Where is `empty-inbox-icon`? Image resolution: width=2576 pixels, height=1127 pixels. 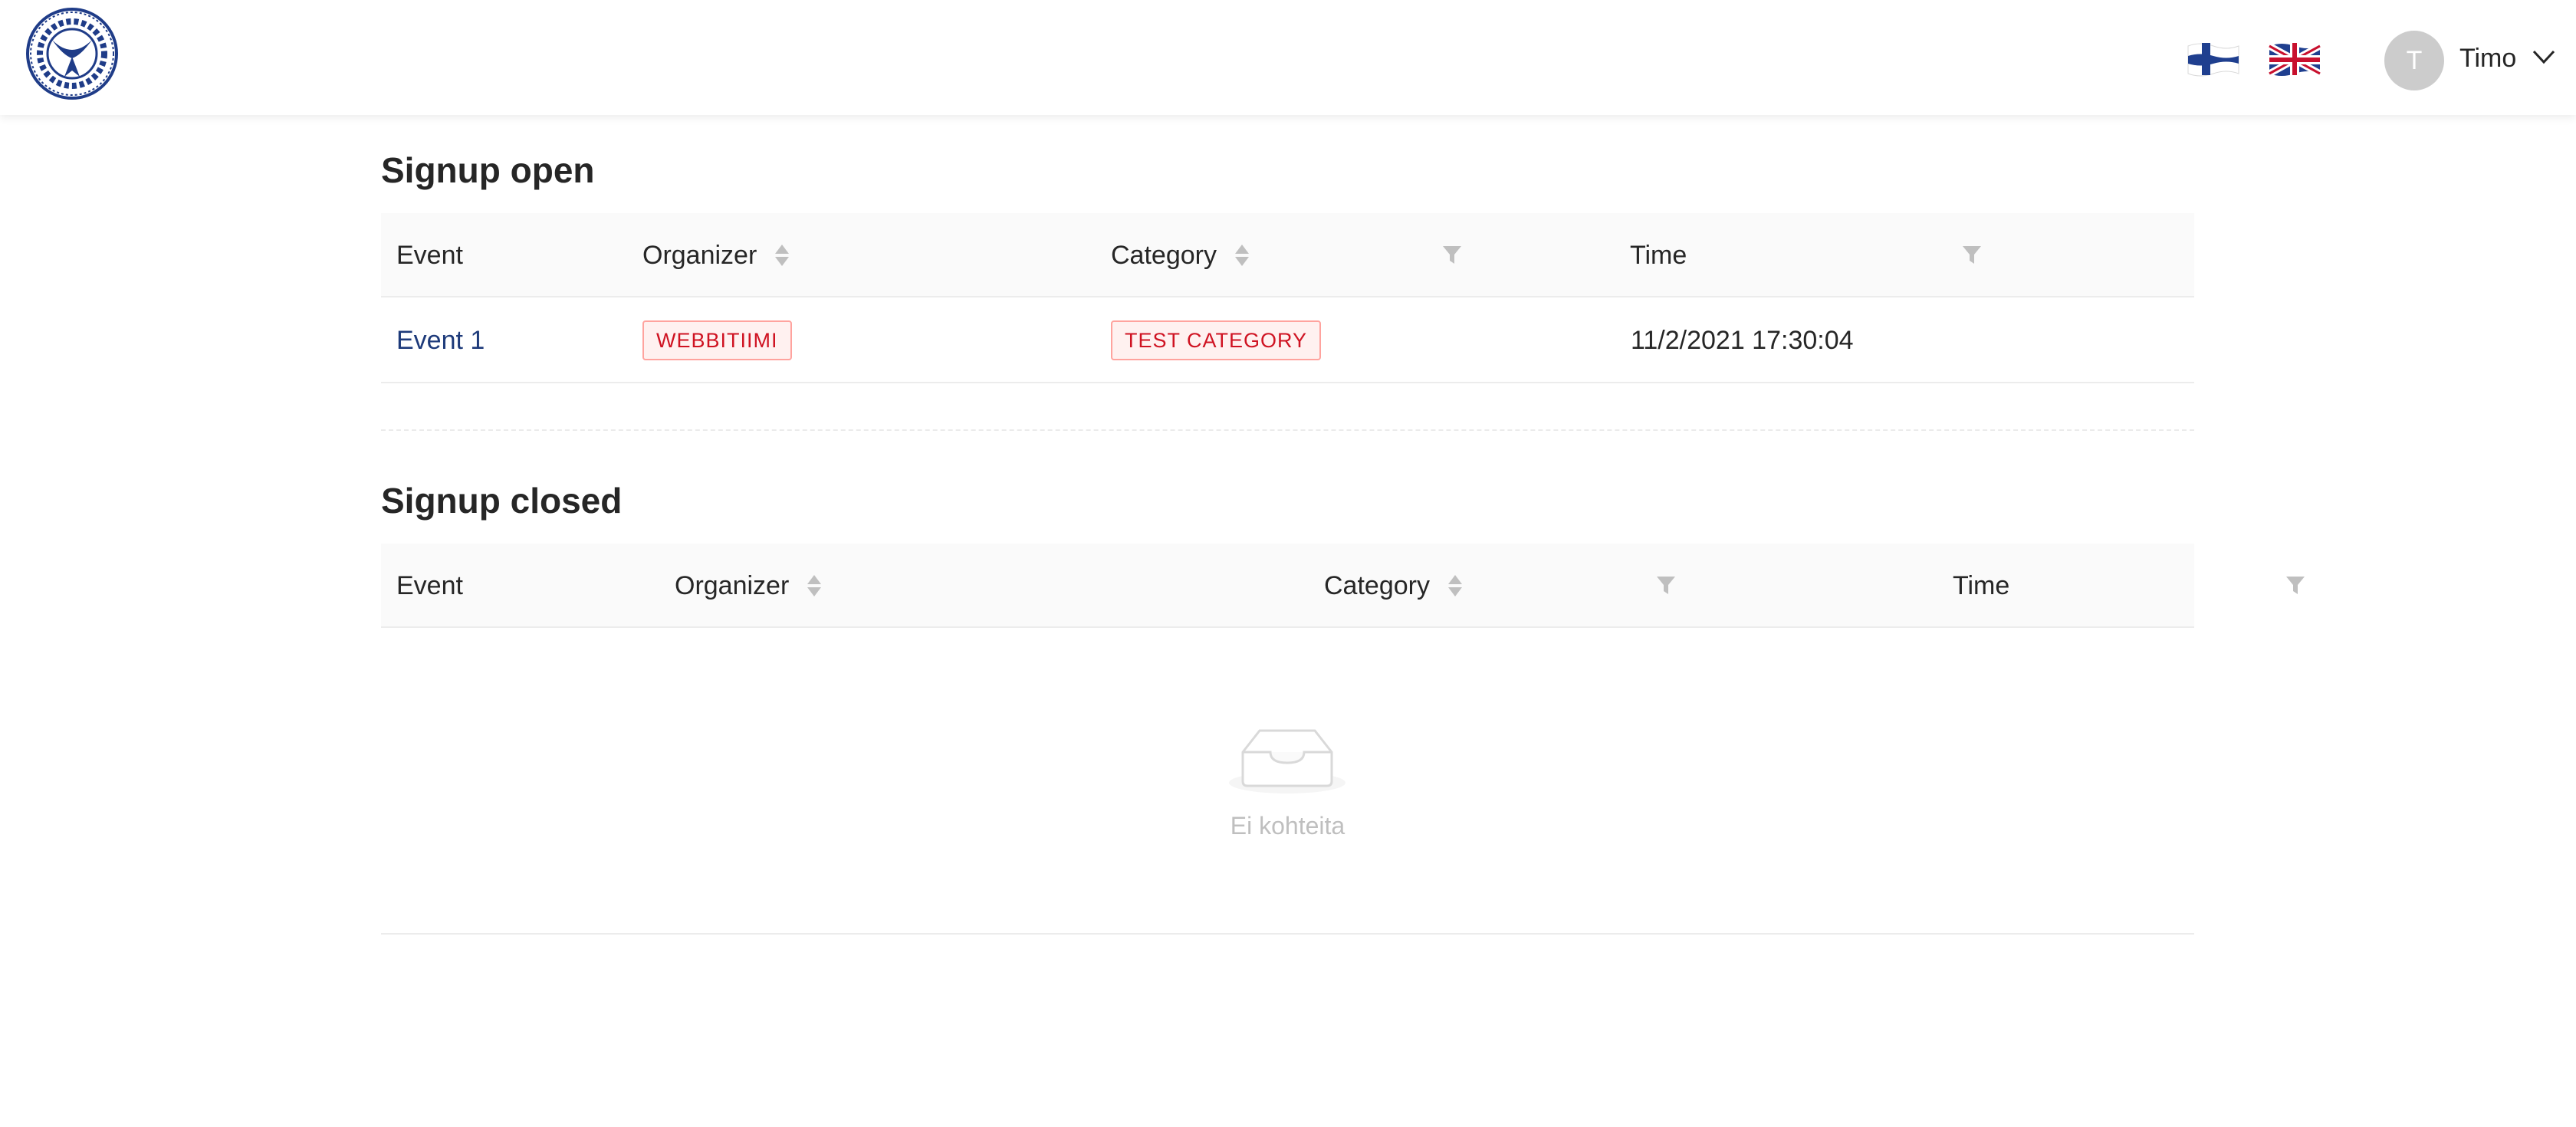 empty-inbox-icon is located at coordinates (1287, 761).